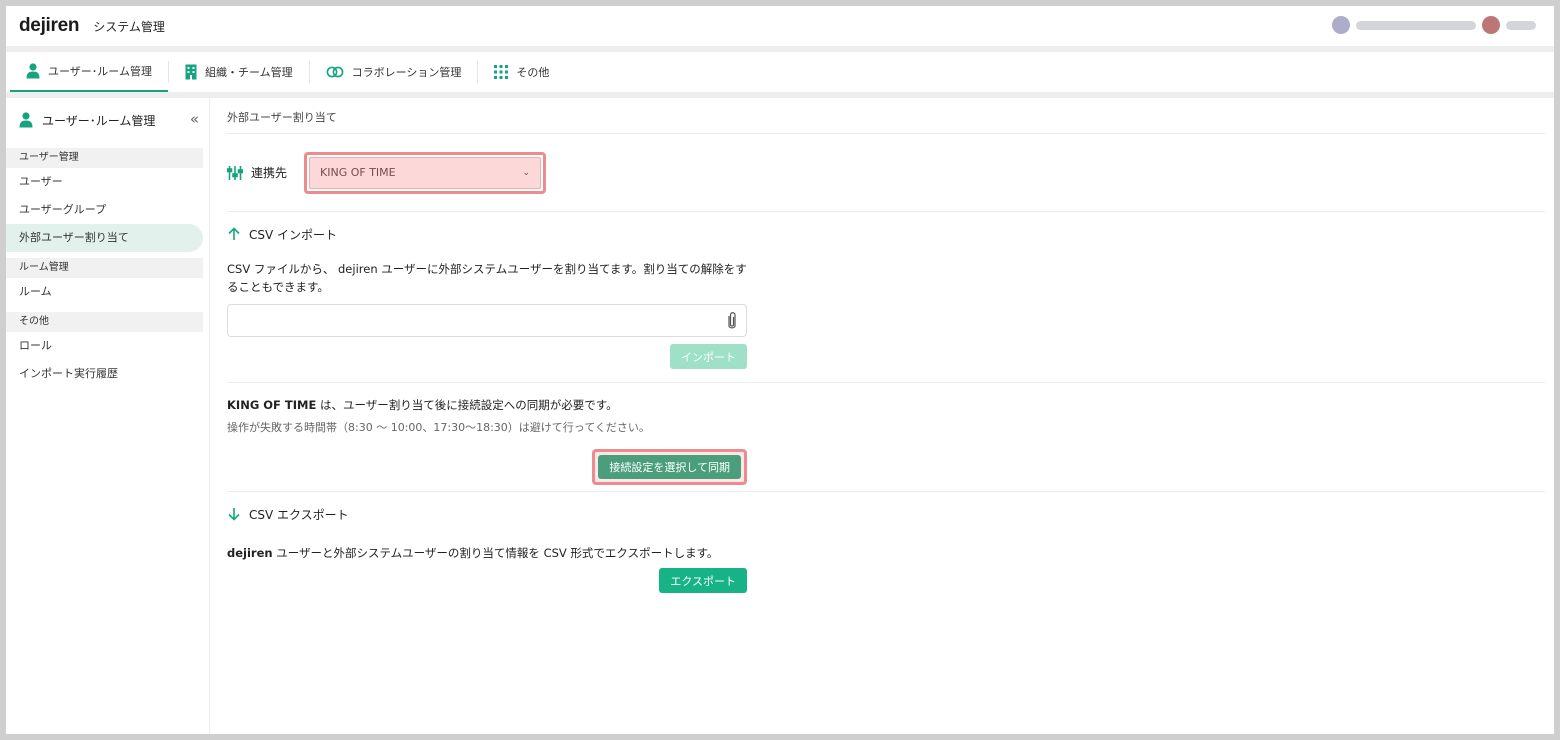 The image size is (1560, 740). I want to click on integration-icon, so click(235, 172).